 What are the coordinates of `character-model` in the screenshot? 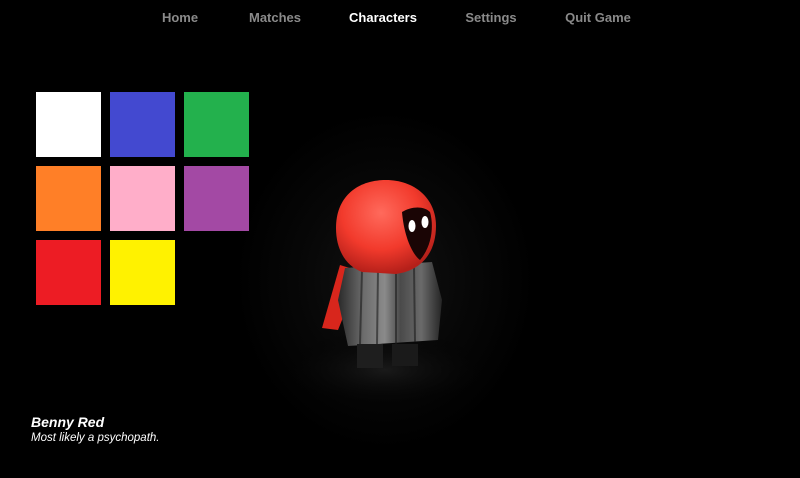 It's located at (385, 295).